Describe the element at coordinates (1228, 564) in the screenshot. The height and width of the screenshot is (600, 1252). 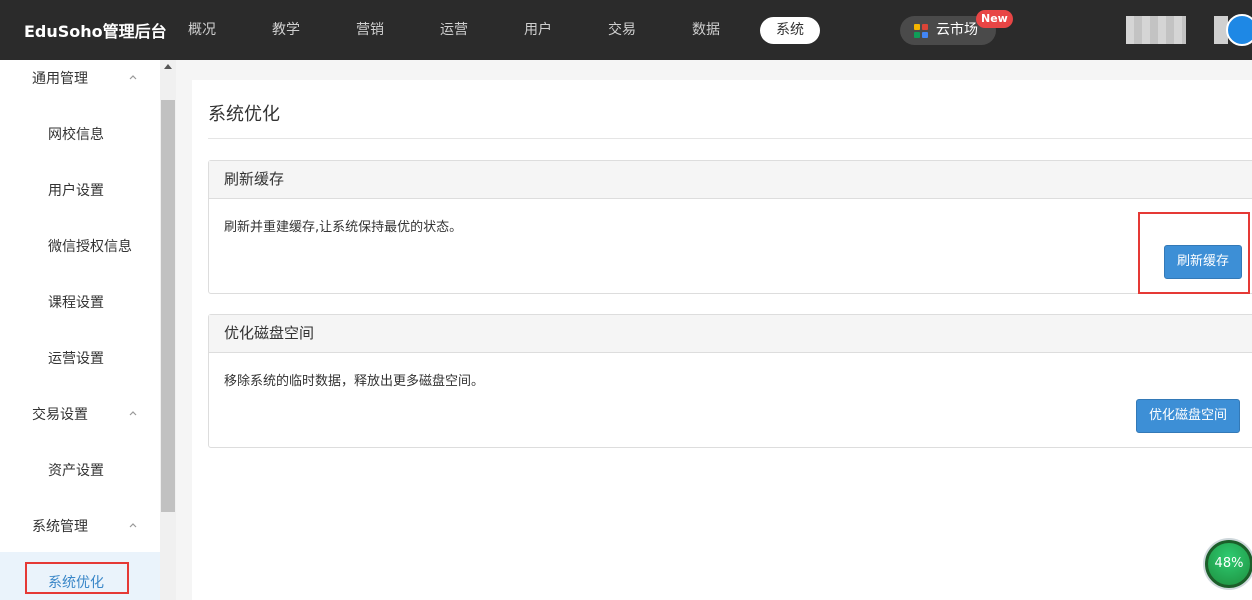
I see `performance-widget: 48%` at that location.